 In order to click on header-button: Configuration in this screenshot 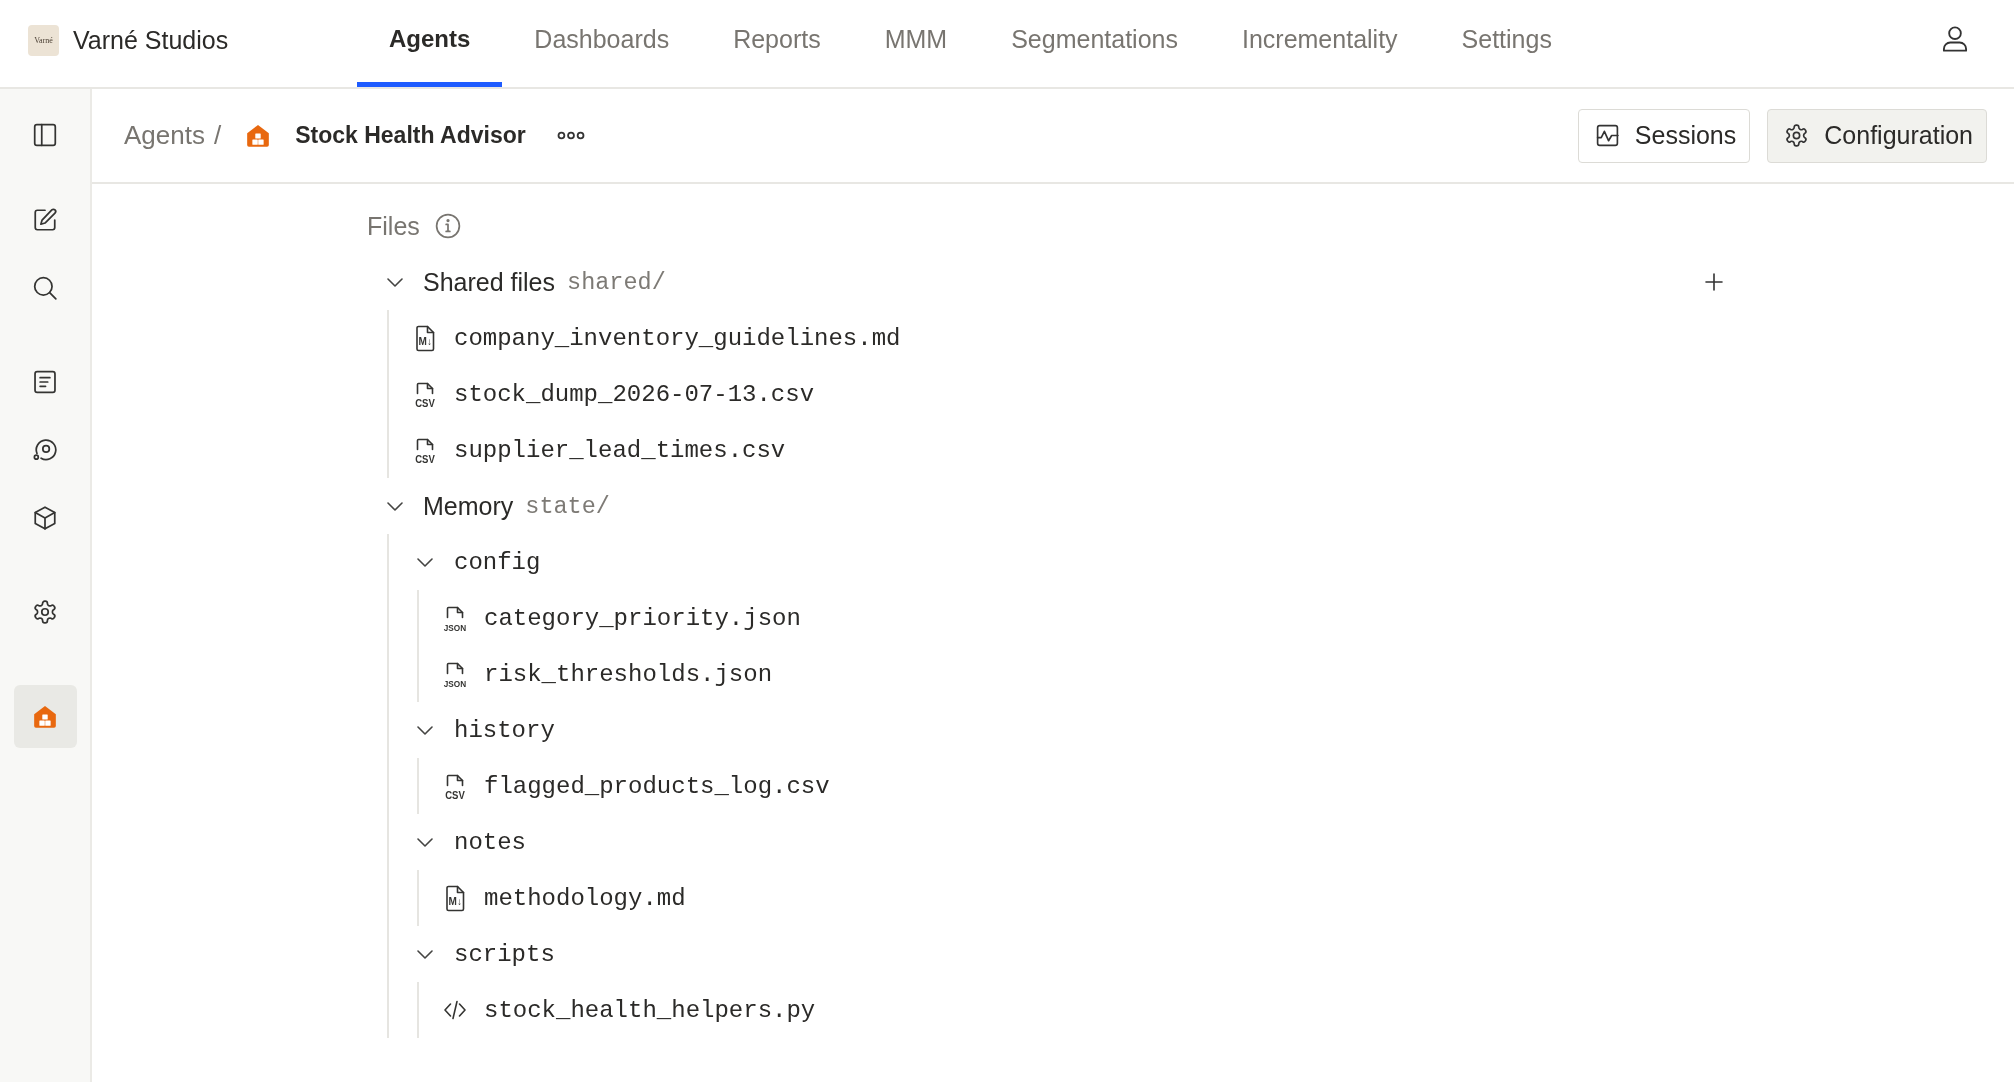, I will do `click(1877, 135)`.